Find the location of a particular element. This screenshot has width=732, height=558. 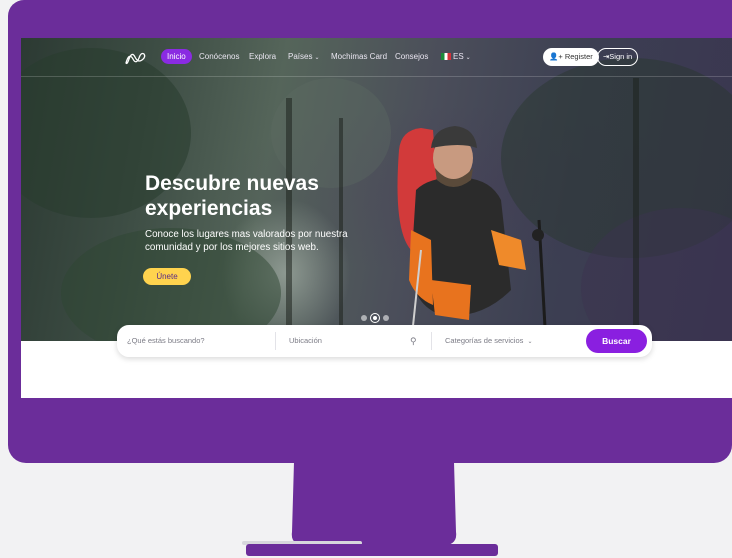

nav-item-paises: Países ⌄ is located at coordinates (304, 56).